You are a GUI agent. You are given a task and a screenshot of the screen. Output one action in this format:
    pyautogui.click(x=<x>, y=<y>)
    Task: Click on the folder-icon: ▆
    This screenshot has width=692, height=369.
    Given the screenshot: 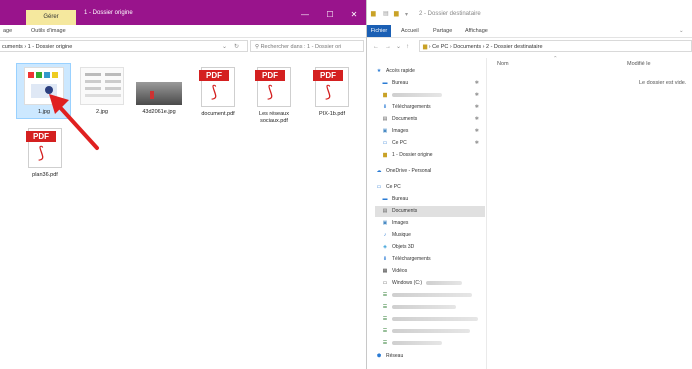 What is the action you would take?
    pyautogui.click(x=385, y=95)
    